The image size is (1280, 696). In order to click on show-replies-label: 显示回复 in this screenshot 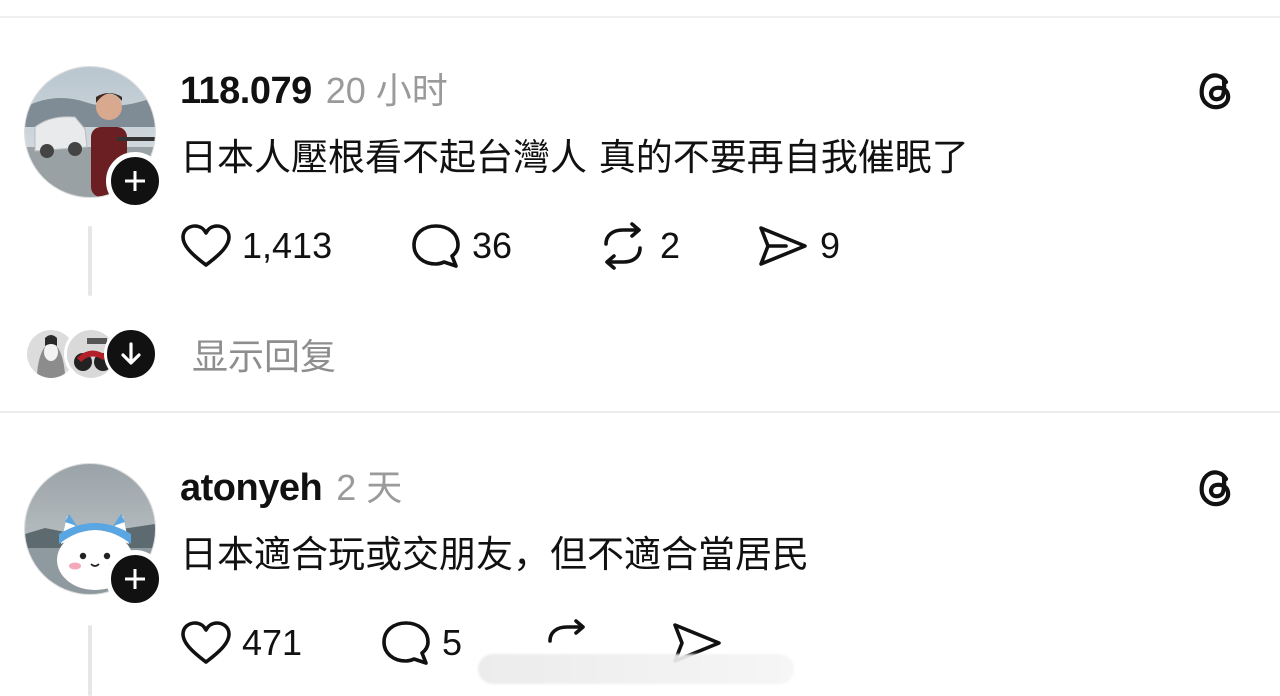, I will do `click(264, 354)`.